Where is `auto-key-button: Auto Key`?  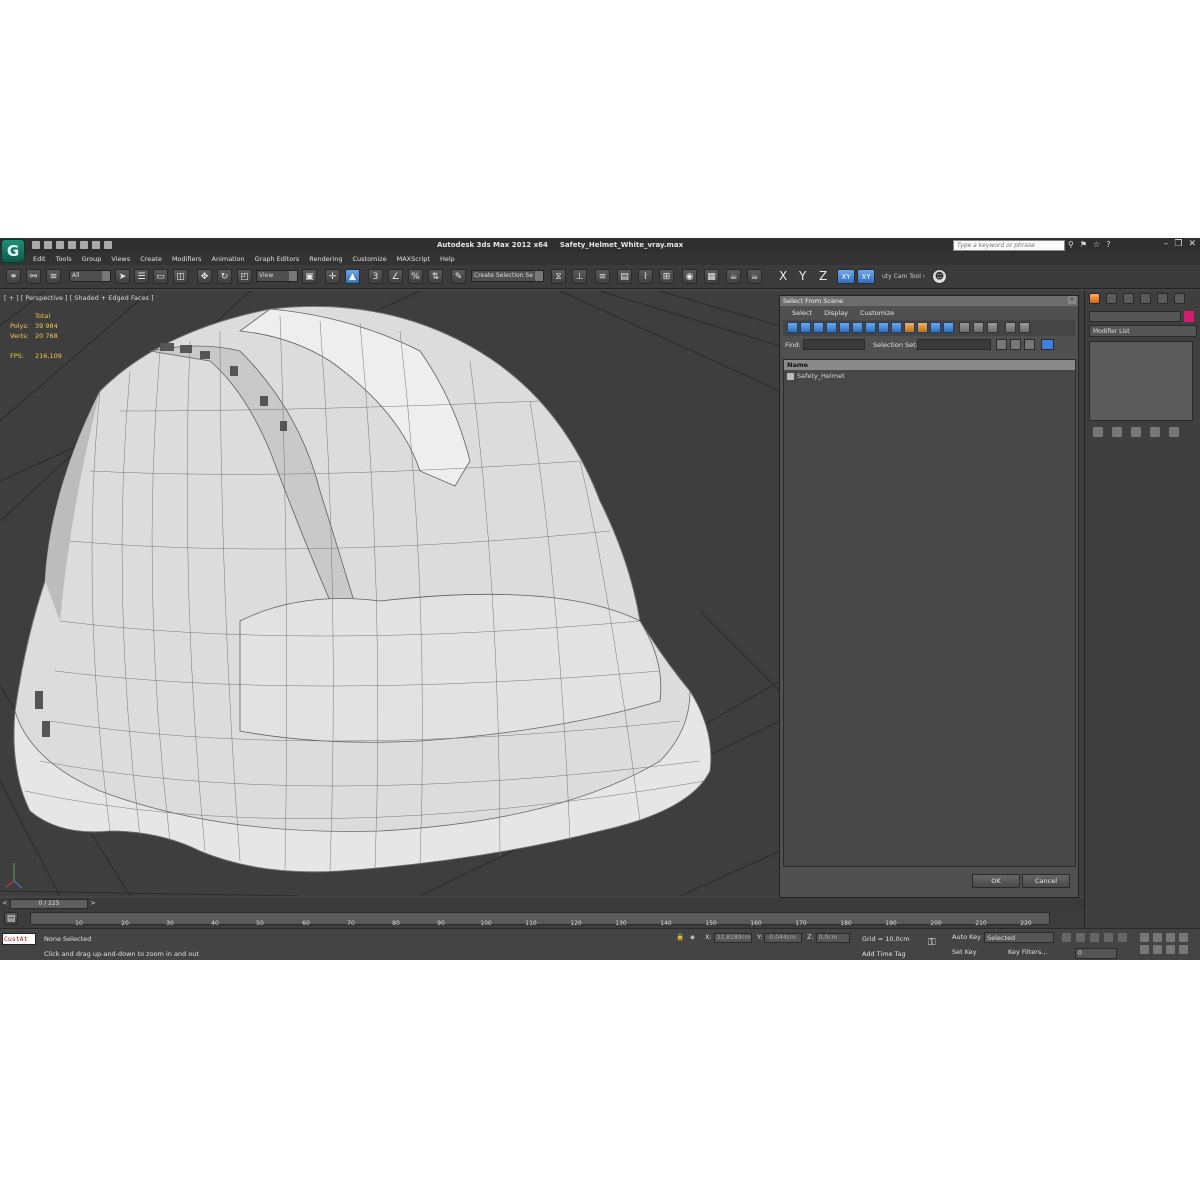
auto-key-button: Auto Key is located at coordinates (966, 937).